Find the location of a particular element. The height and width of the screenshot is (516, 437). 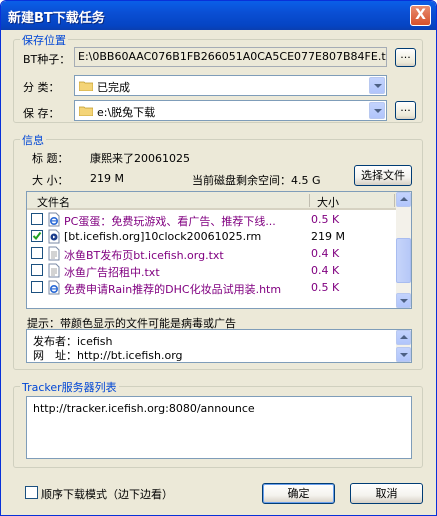

file-checkbox-checked is located at coordinates (37, 236).